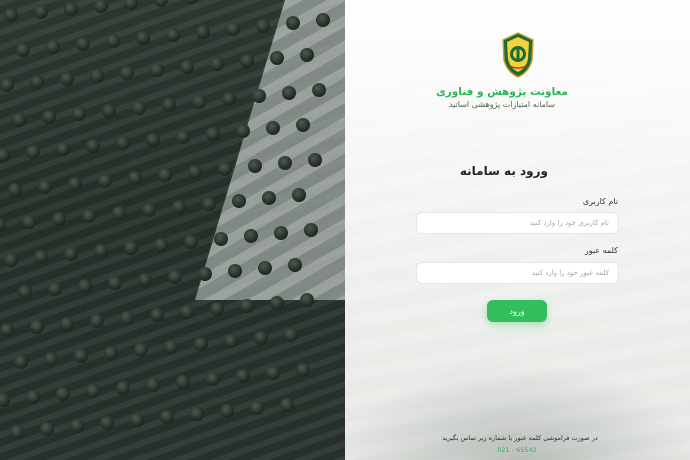 Image resolution: width=690 pixels, height=460 pixels. What do you see at coordinates (600, 201) in the screenshot?
I see `username-label: نام کاربری` at bounding box center [600, 201].